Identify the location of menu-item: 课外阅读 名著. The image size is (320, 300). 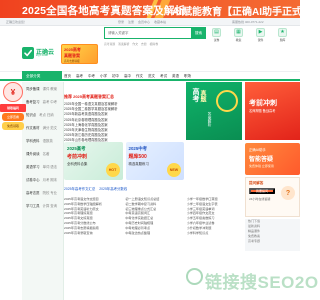
(42, 153).